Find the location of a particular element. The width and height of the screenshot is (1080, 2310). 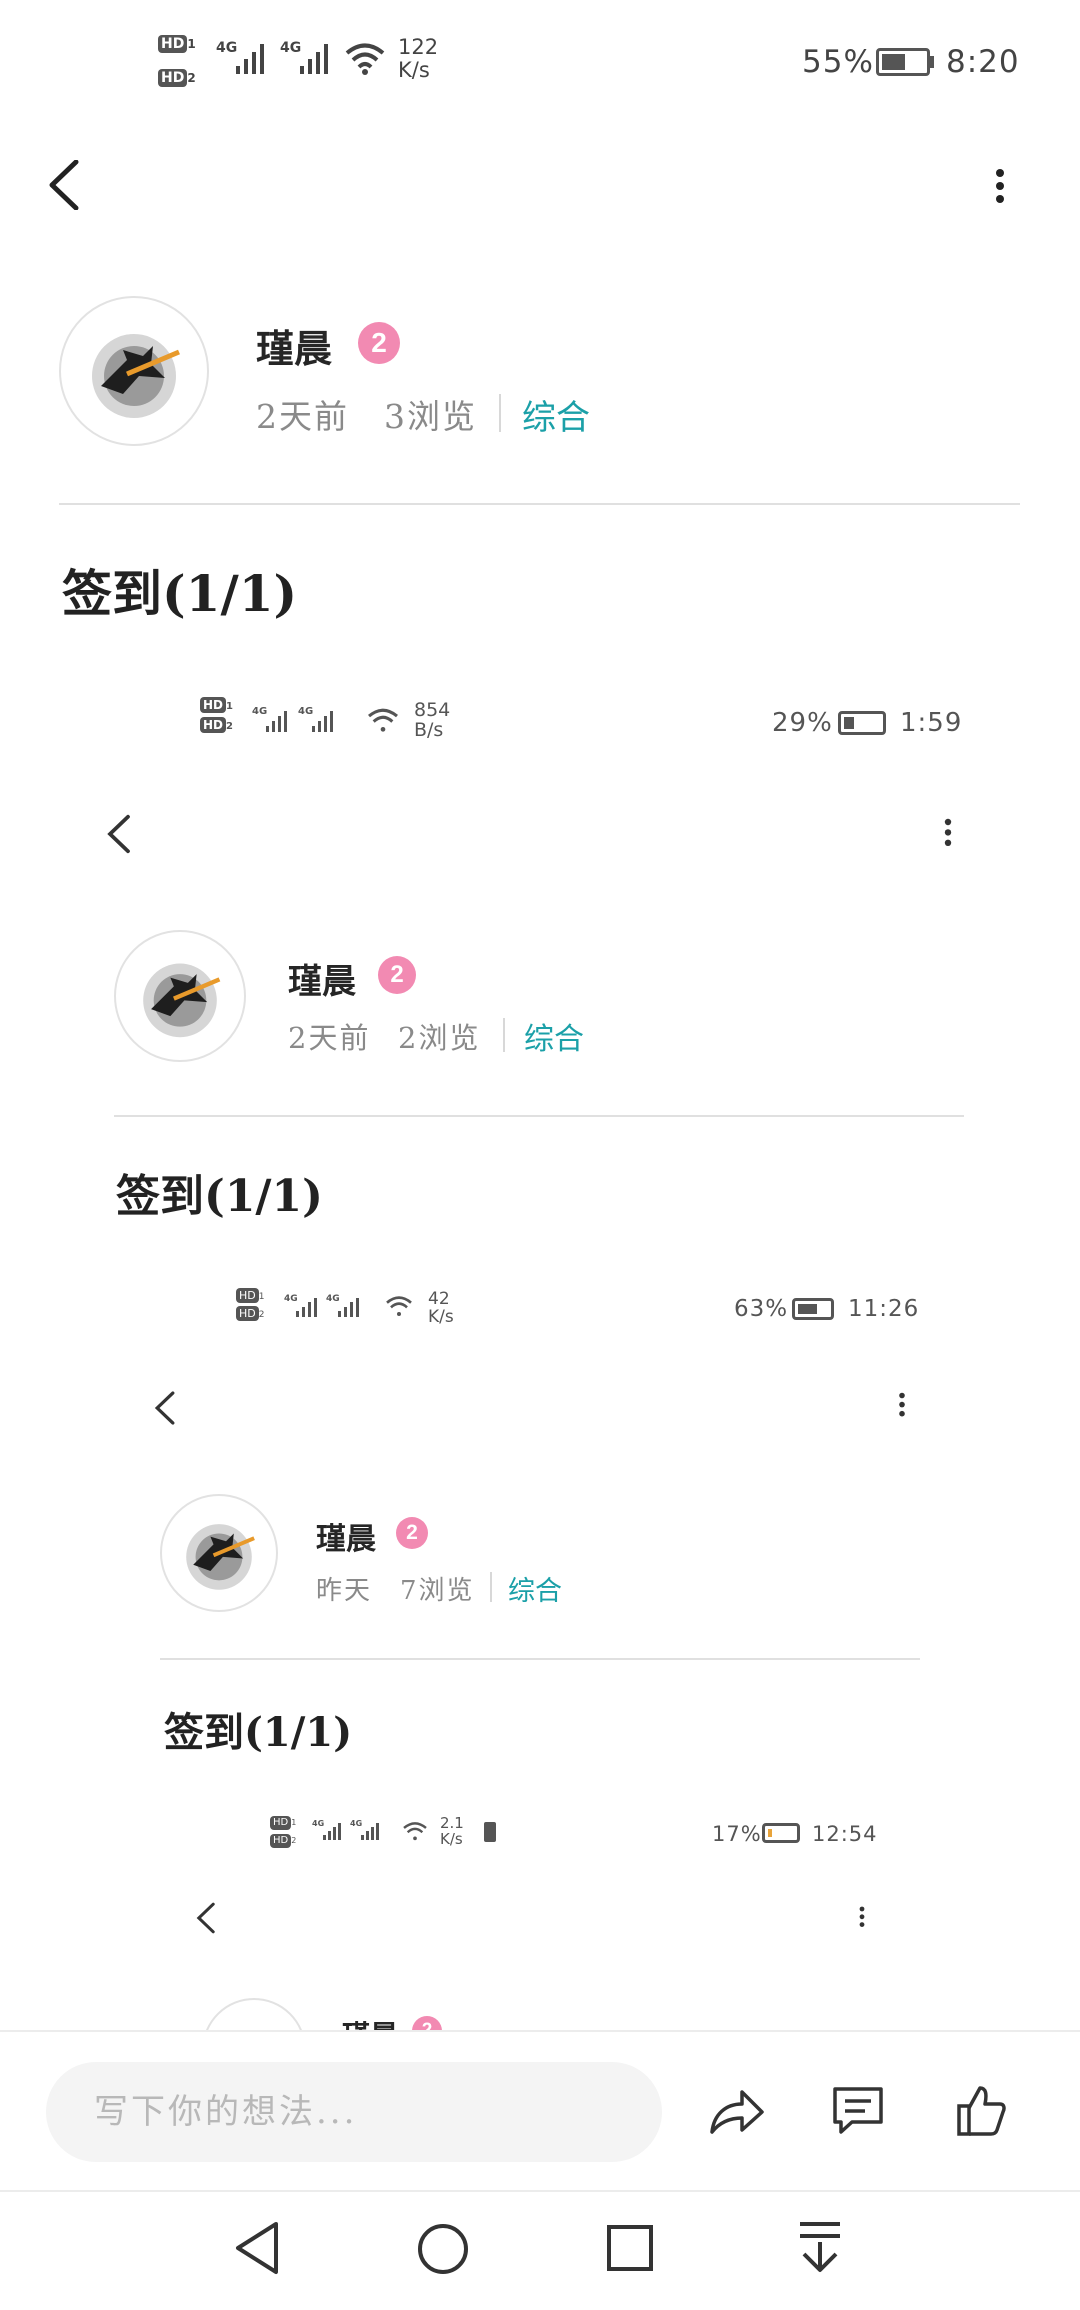

circle-home-icon is located at coordinates (443, 2249).